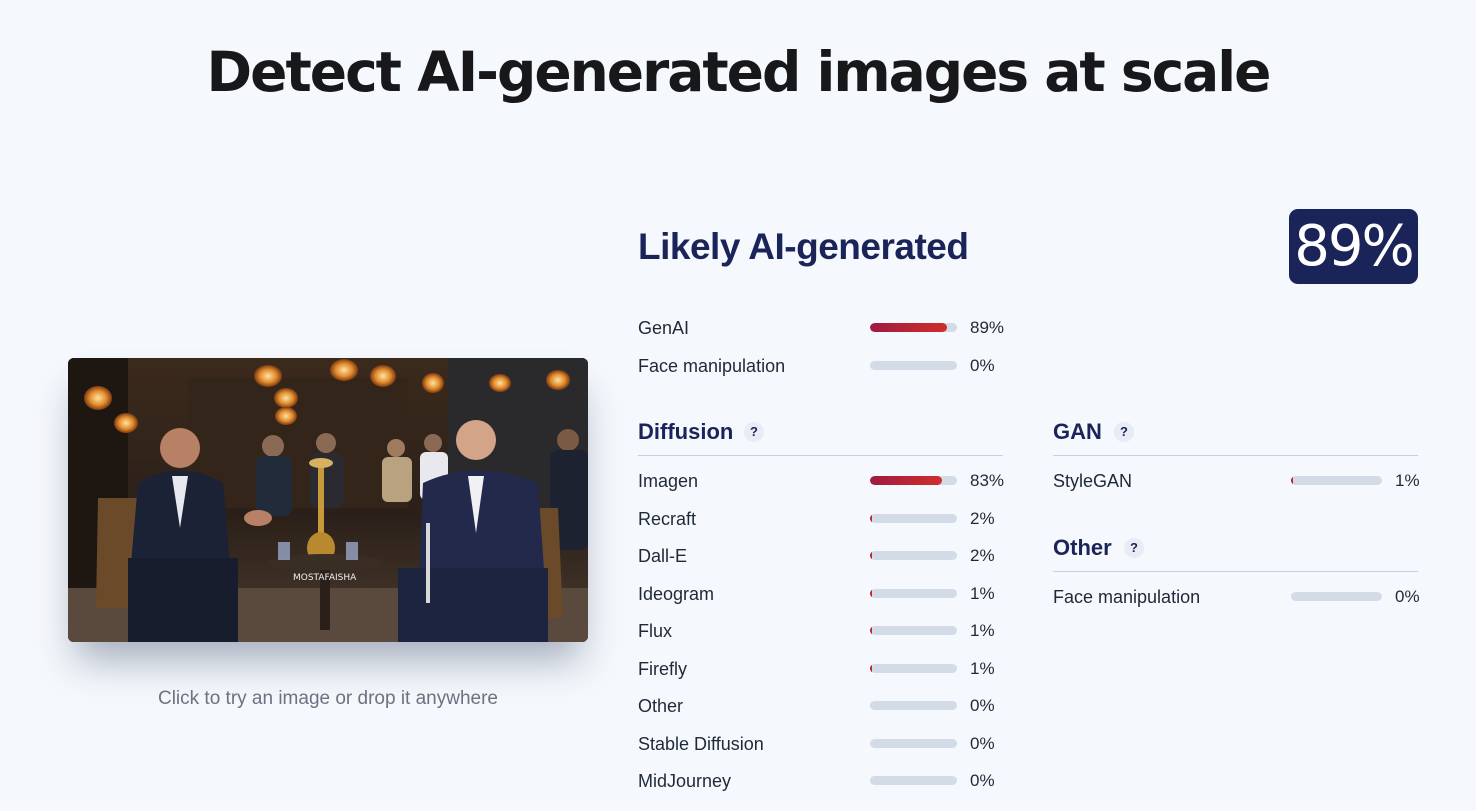 The width and height of the screenshot is (1476, 811). What do you see at coordinates (662, 668) in the screenshot?
I see `score-label: Firefly` at bounding box center [662, 668].